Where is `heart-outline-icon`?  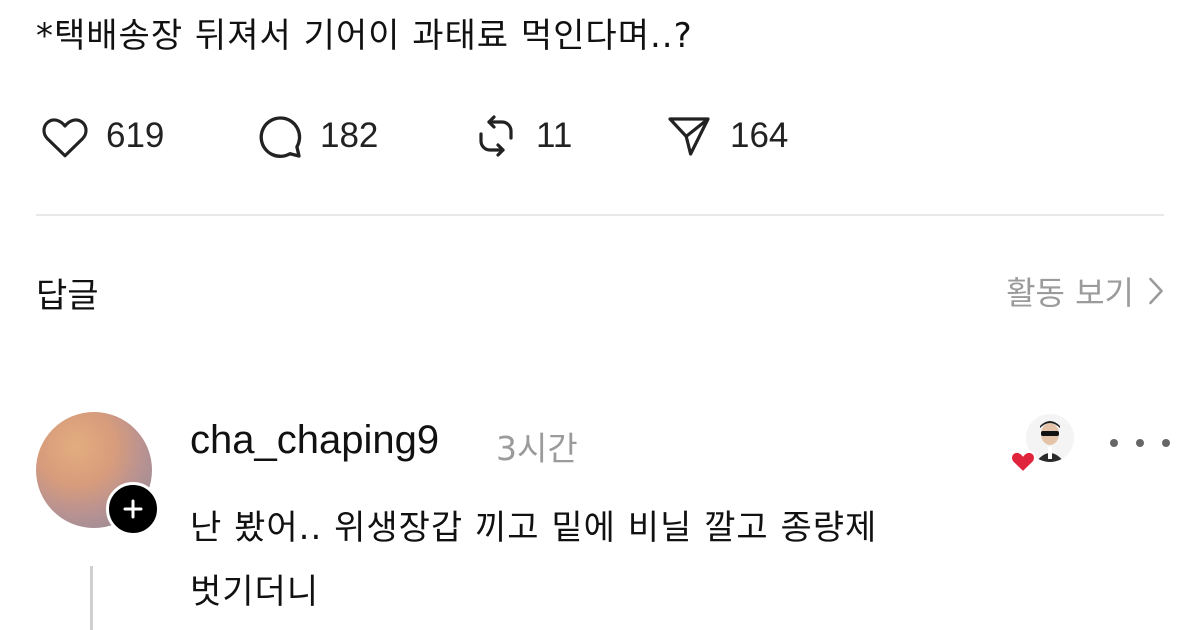
heart-outline-icon is located at coordinates (65, 138).